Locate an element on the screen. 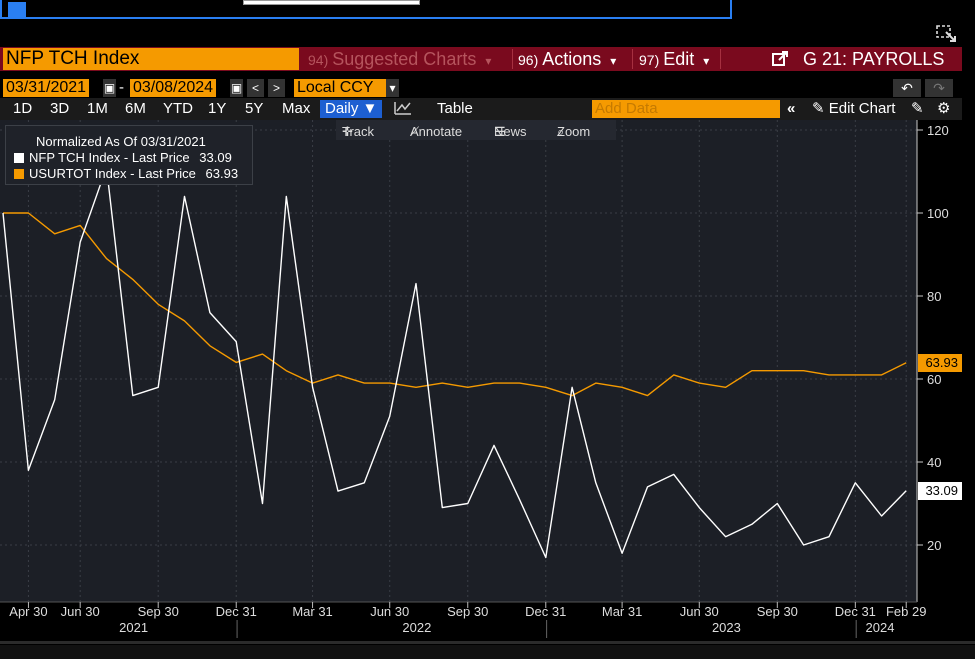 The image size is (975, 659). period-3d: 3D is located at coordinates (59, 109).